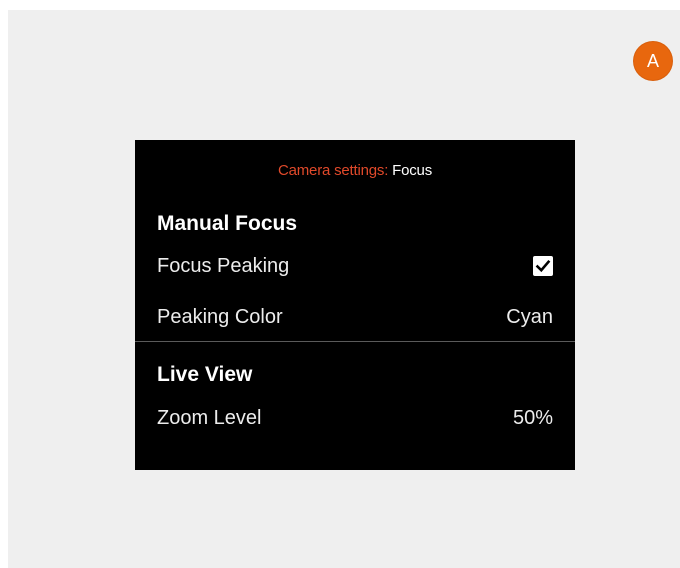 Image resolution: width=680 pixels, height=568 pixels. I want to click on setting-row-peaking-color: Peaking Color Cyan, so click(355, 317).